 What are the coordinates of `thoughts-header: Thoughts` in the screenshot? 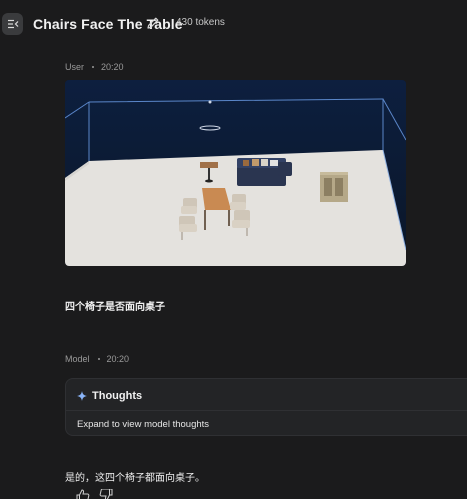 It's located at (109, 396).